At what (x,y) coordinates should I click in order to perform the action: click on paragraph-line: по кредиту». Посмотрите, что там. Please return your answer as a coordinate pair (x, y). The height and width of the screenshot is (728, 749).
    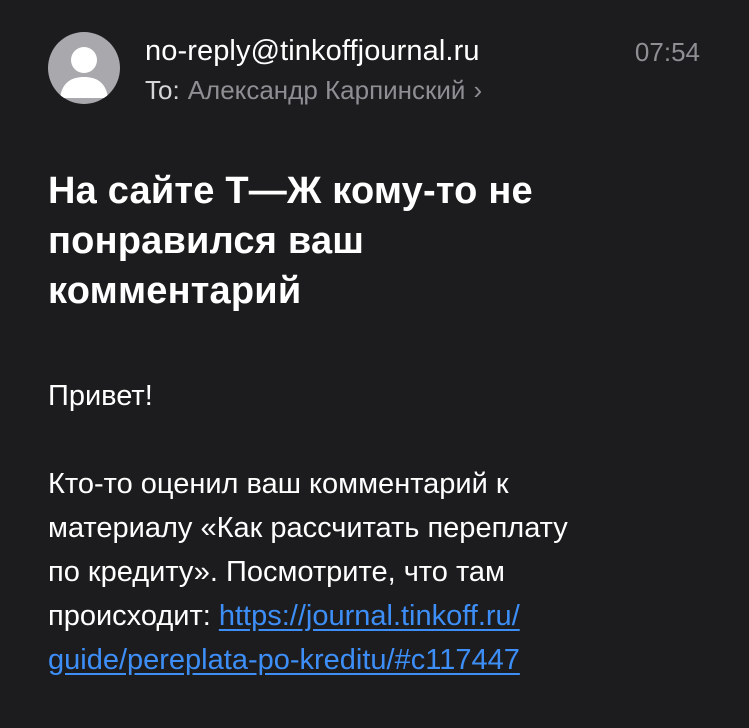
    Looking at the image, I should click on (276, 572).